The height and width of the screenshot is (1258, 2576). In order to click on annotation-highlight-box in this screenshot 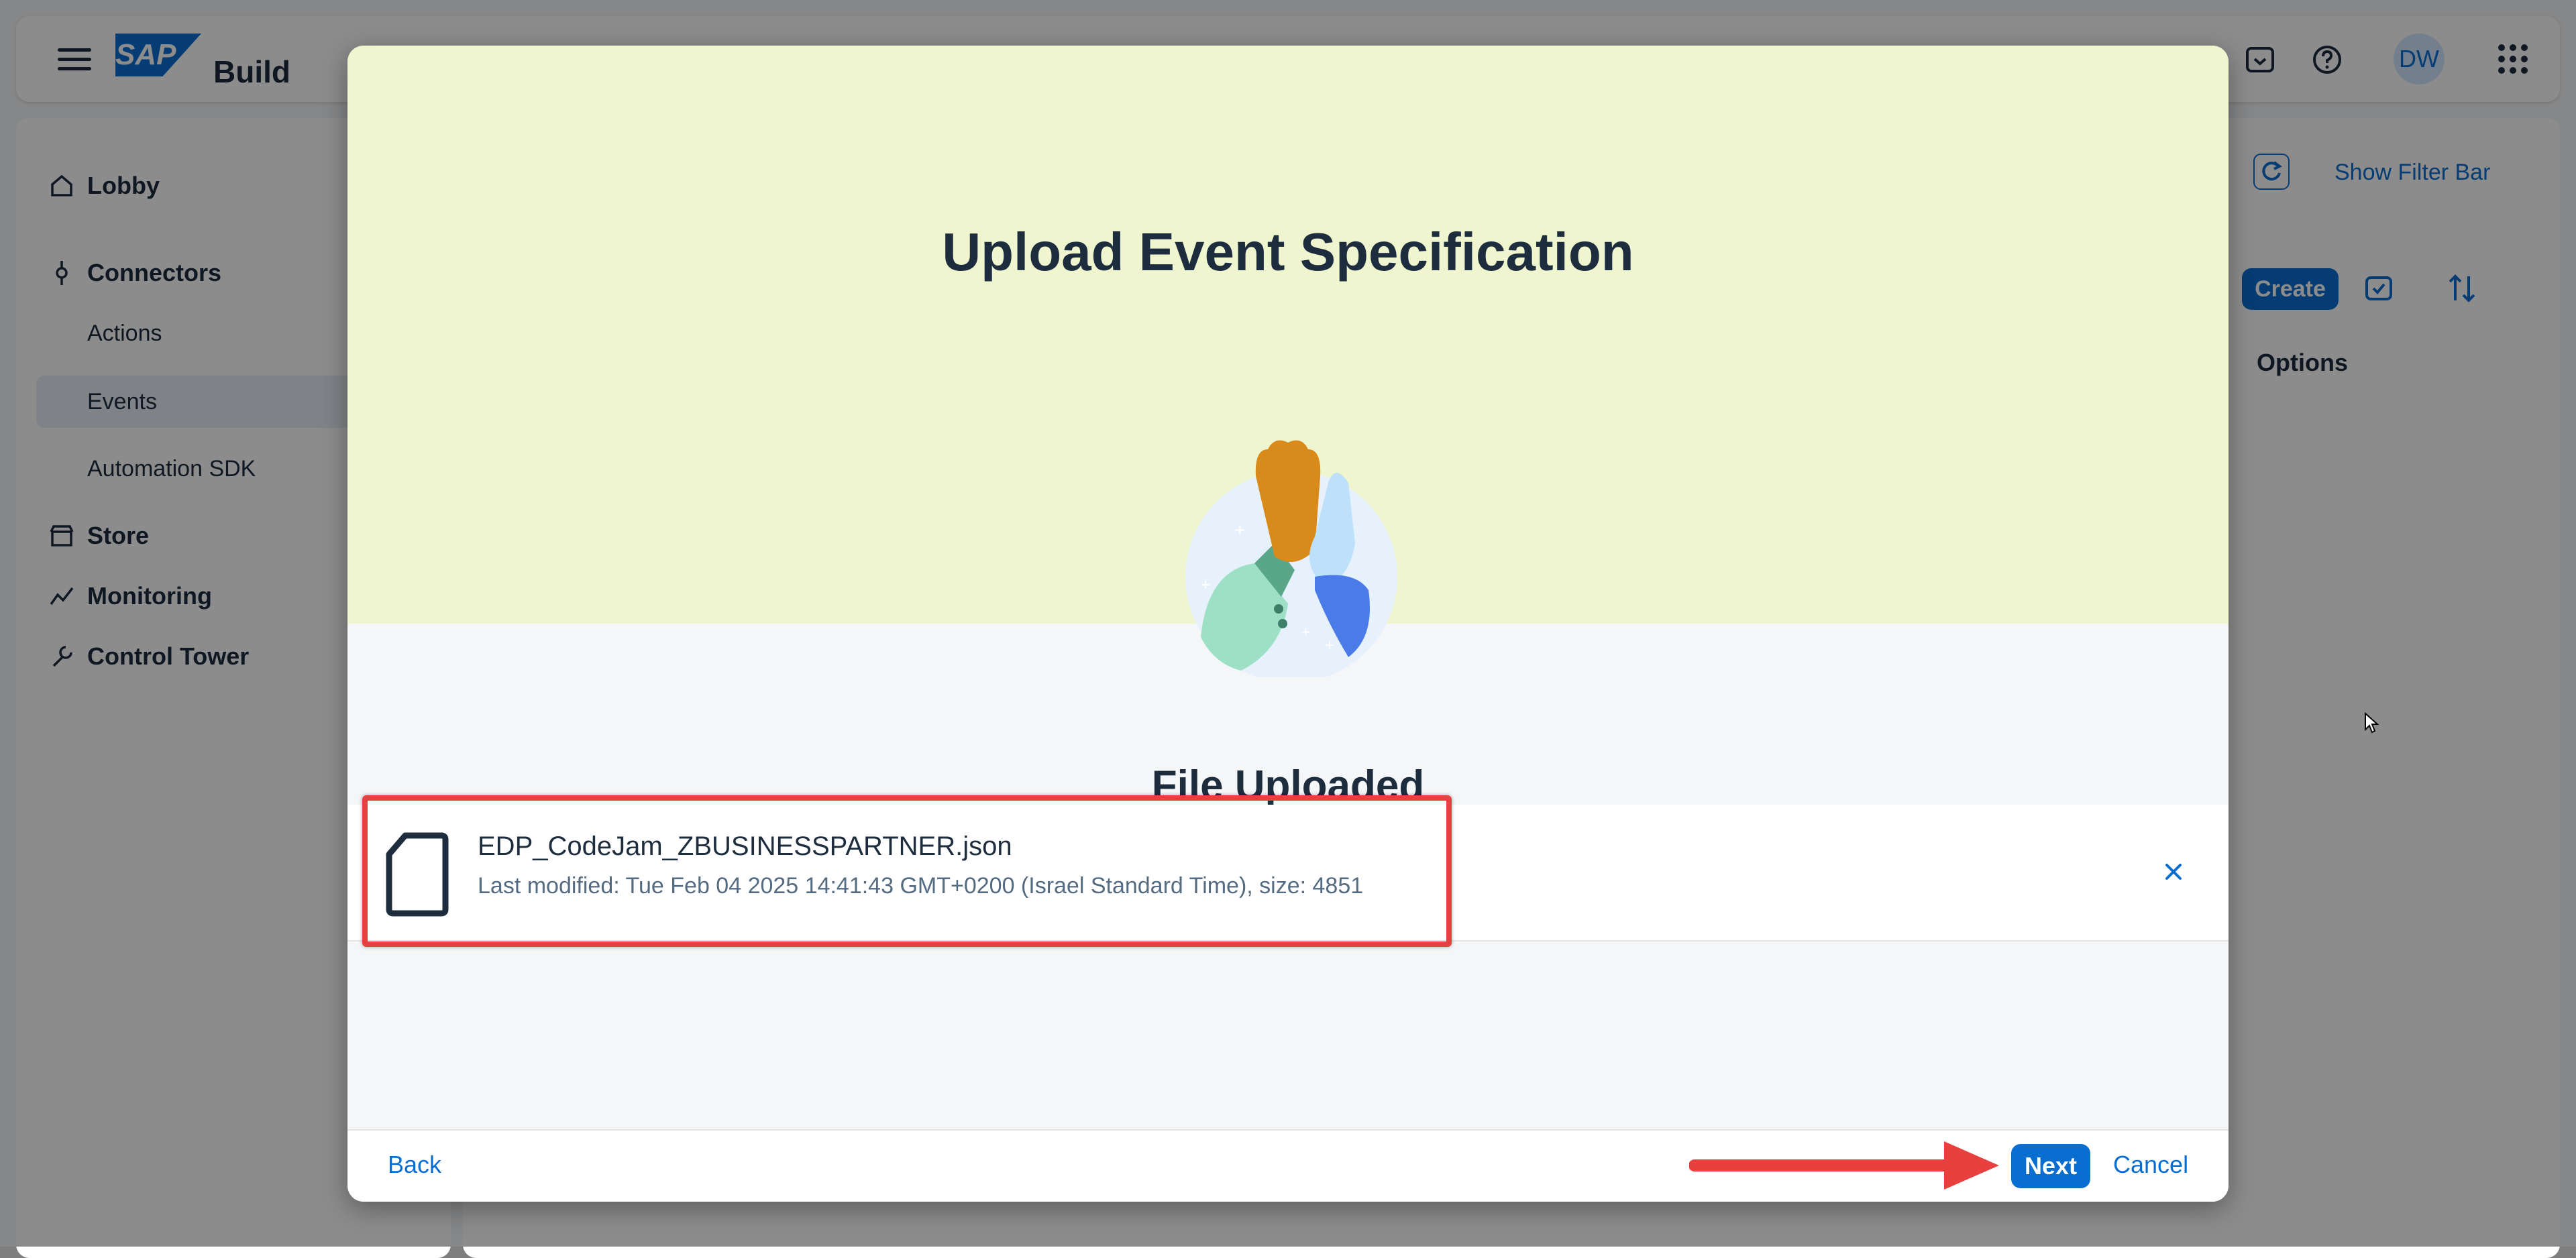, I will do `click(907, 871)`.